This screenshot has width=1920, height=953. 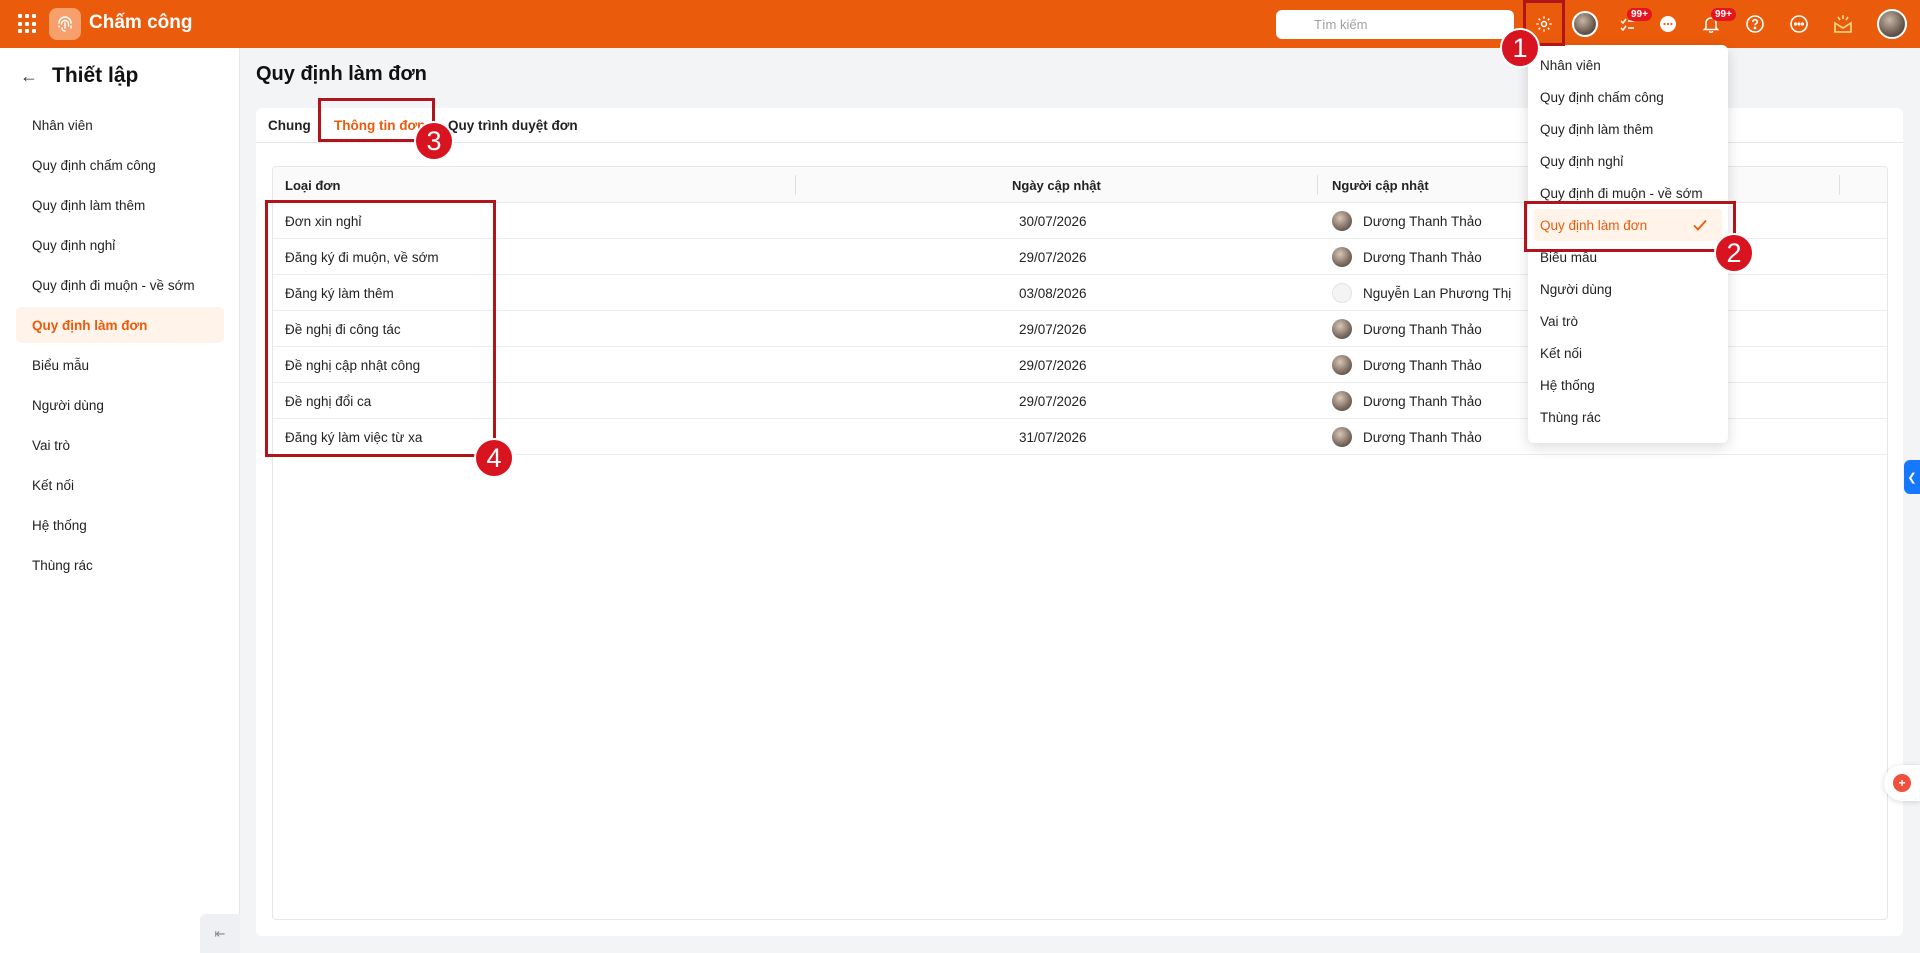 What do you see at coordinates (1628, 289) in the screenshot?
I see `menu-item-nguoi-dung: Người dùng` at bounding box center [1628, 289].